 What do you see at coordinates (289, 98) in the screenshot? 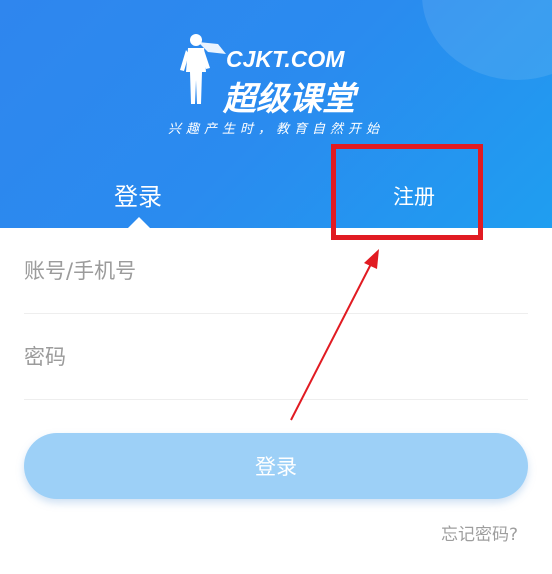
I see `logo-brand-name: 超级课堂` at bounding box center [289, 98].